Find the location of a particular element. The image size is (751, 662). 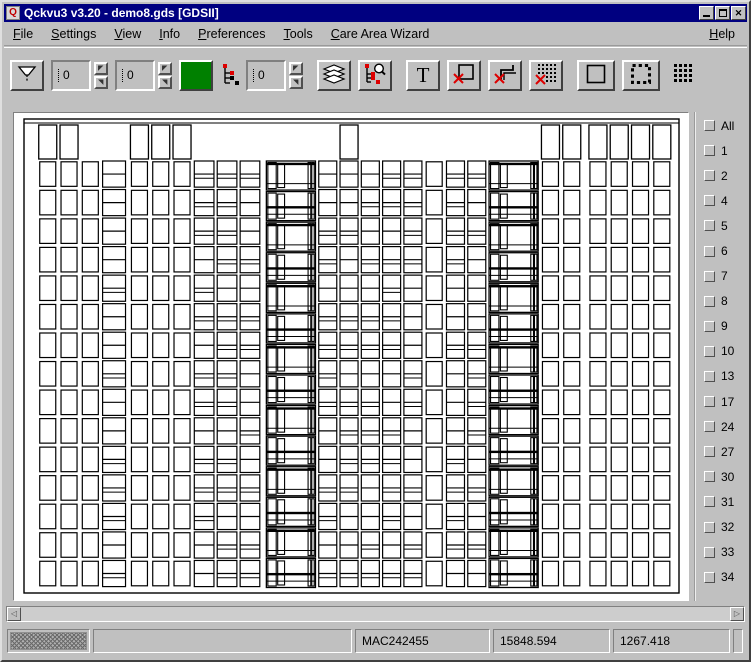

layer-label: 17 is located at coordinates (728, 401).